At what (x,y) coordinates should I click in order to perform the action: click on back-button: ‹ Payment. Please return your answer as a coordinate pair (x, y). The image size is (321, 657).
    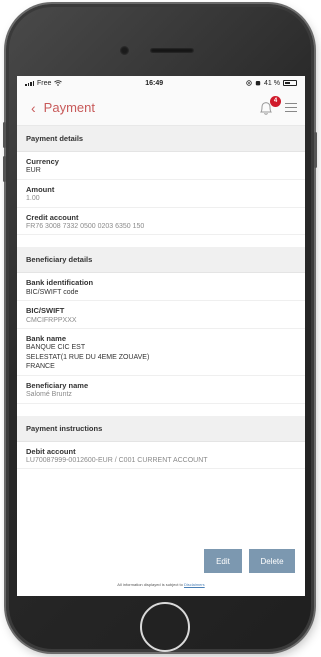
    Looking at the image, I should click on (63, 107).